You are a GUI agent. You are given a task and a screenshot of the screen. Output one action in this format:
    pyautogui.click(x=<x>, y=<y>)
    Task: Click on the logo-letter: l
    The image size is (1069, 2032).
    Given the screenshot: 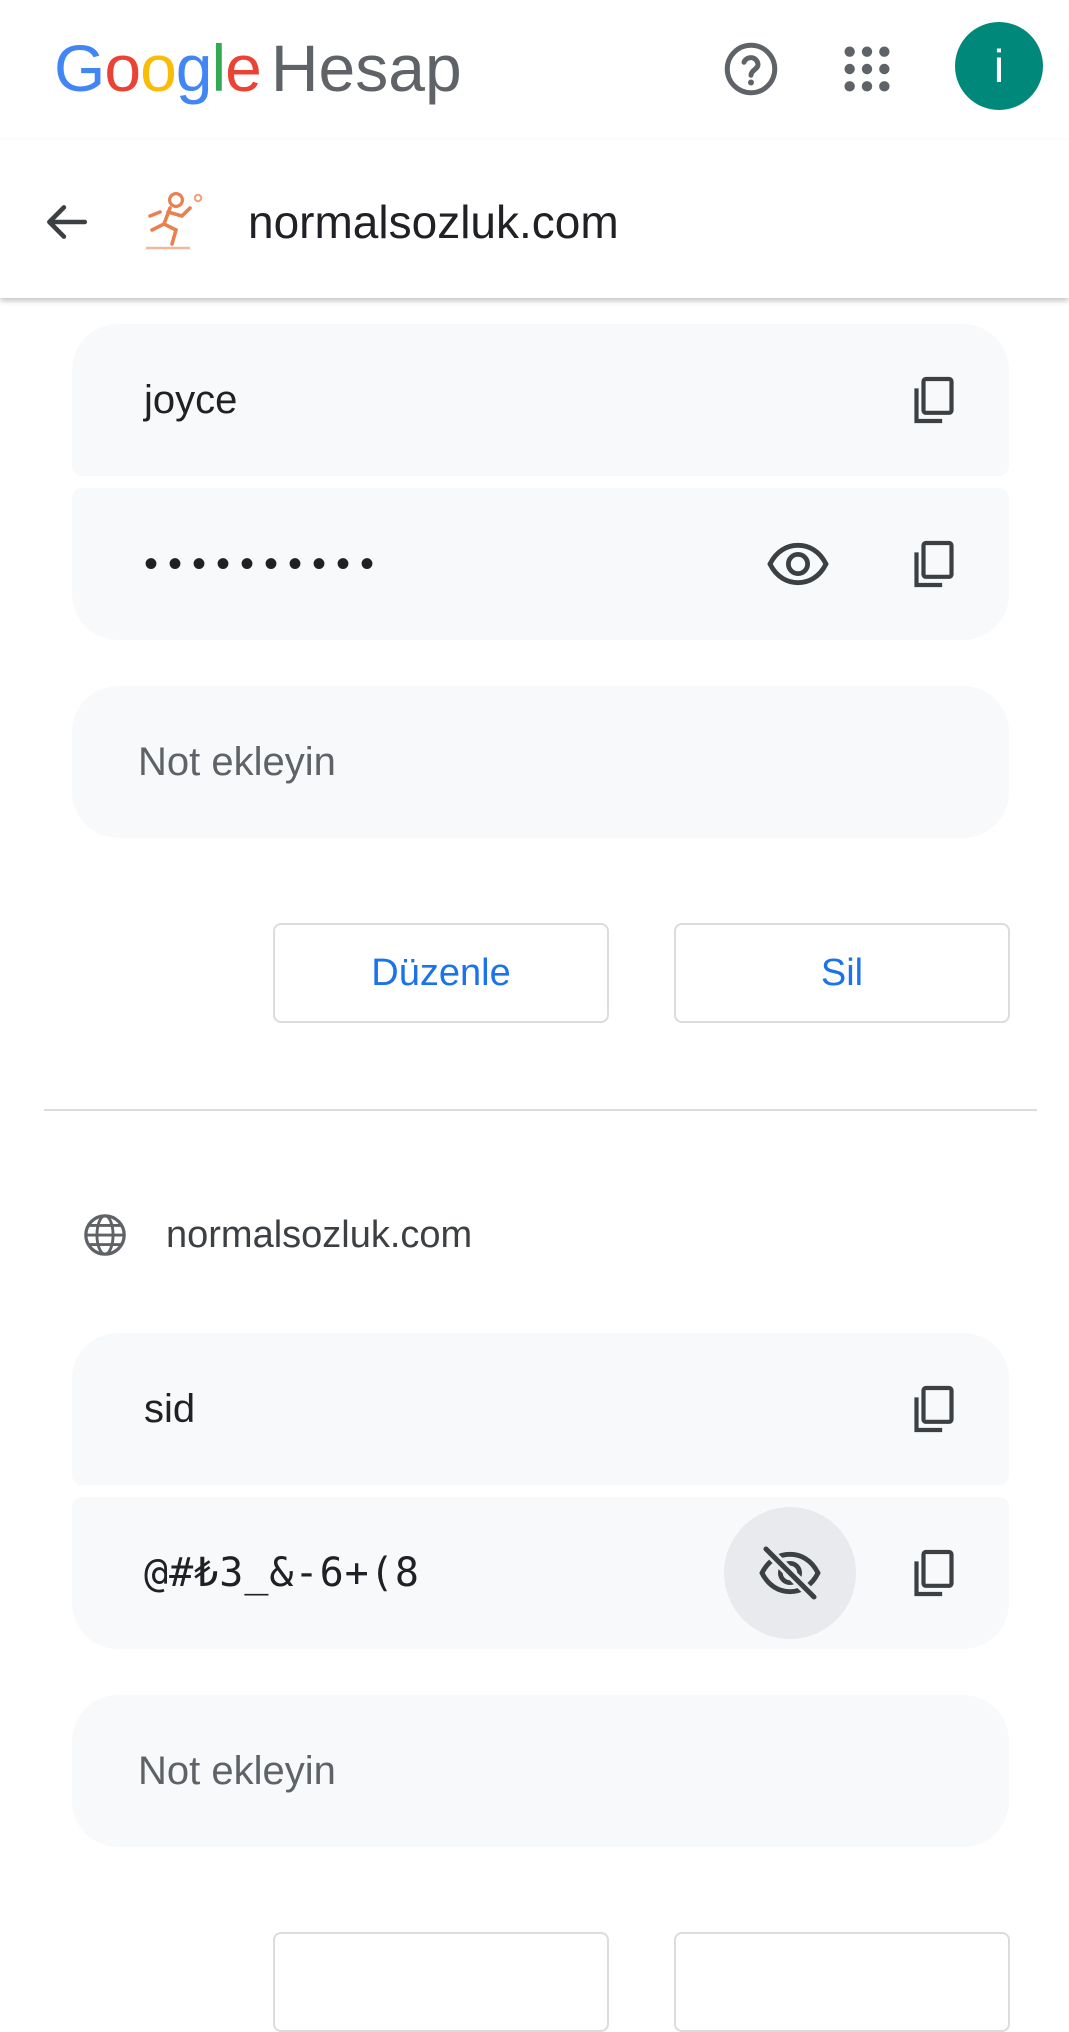 What is the action you would take?
    pyautogui.click(x=219, y=68)
    